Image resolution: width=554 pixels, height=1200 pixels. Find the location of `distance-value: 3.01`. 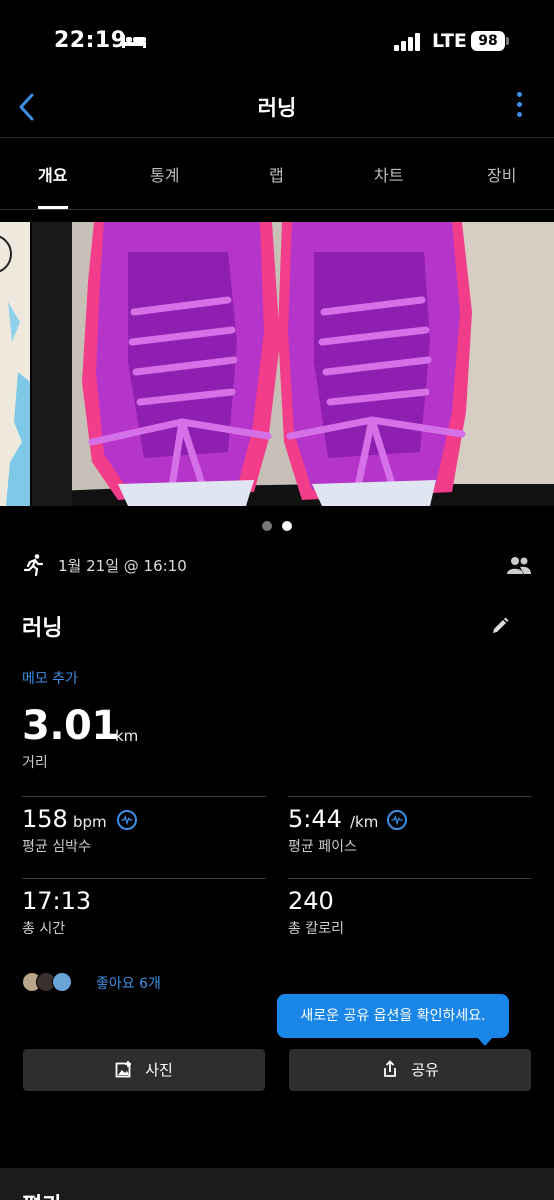

distance-value: 3.01 is located at coordinates (70, 726).